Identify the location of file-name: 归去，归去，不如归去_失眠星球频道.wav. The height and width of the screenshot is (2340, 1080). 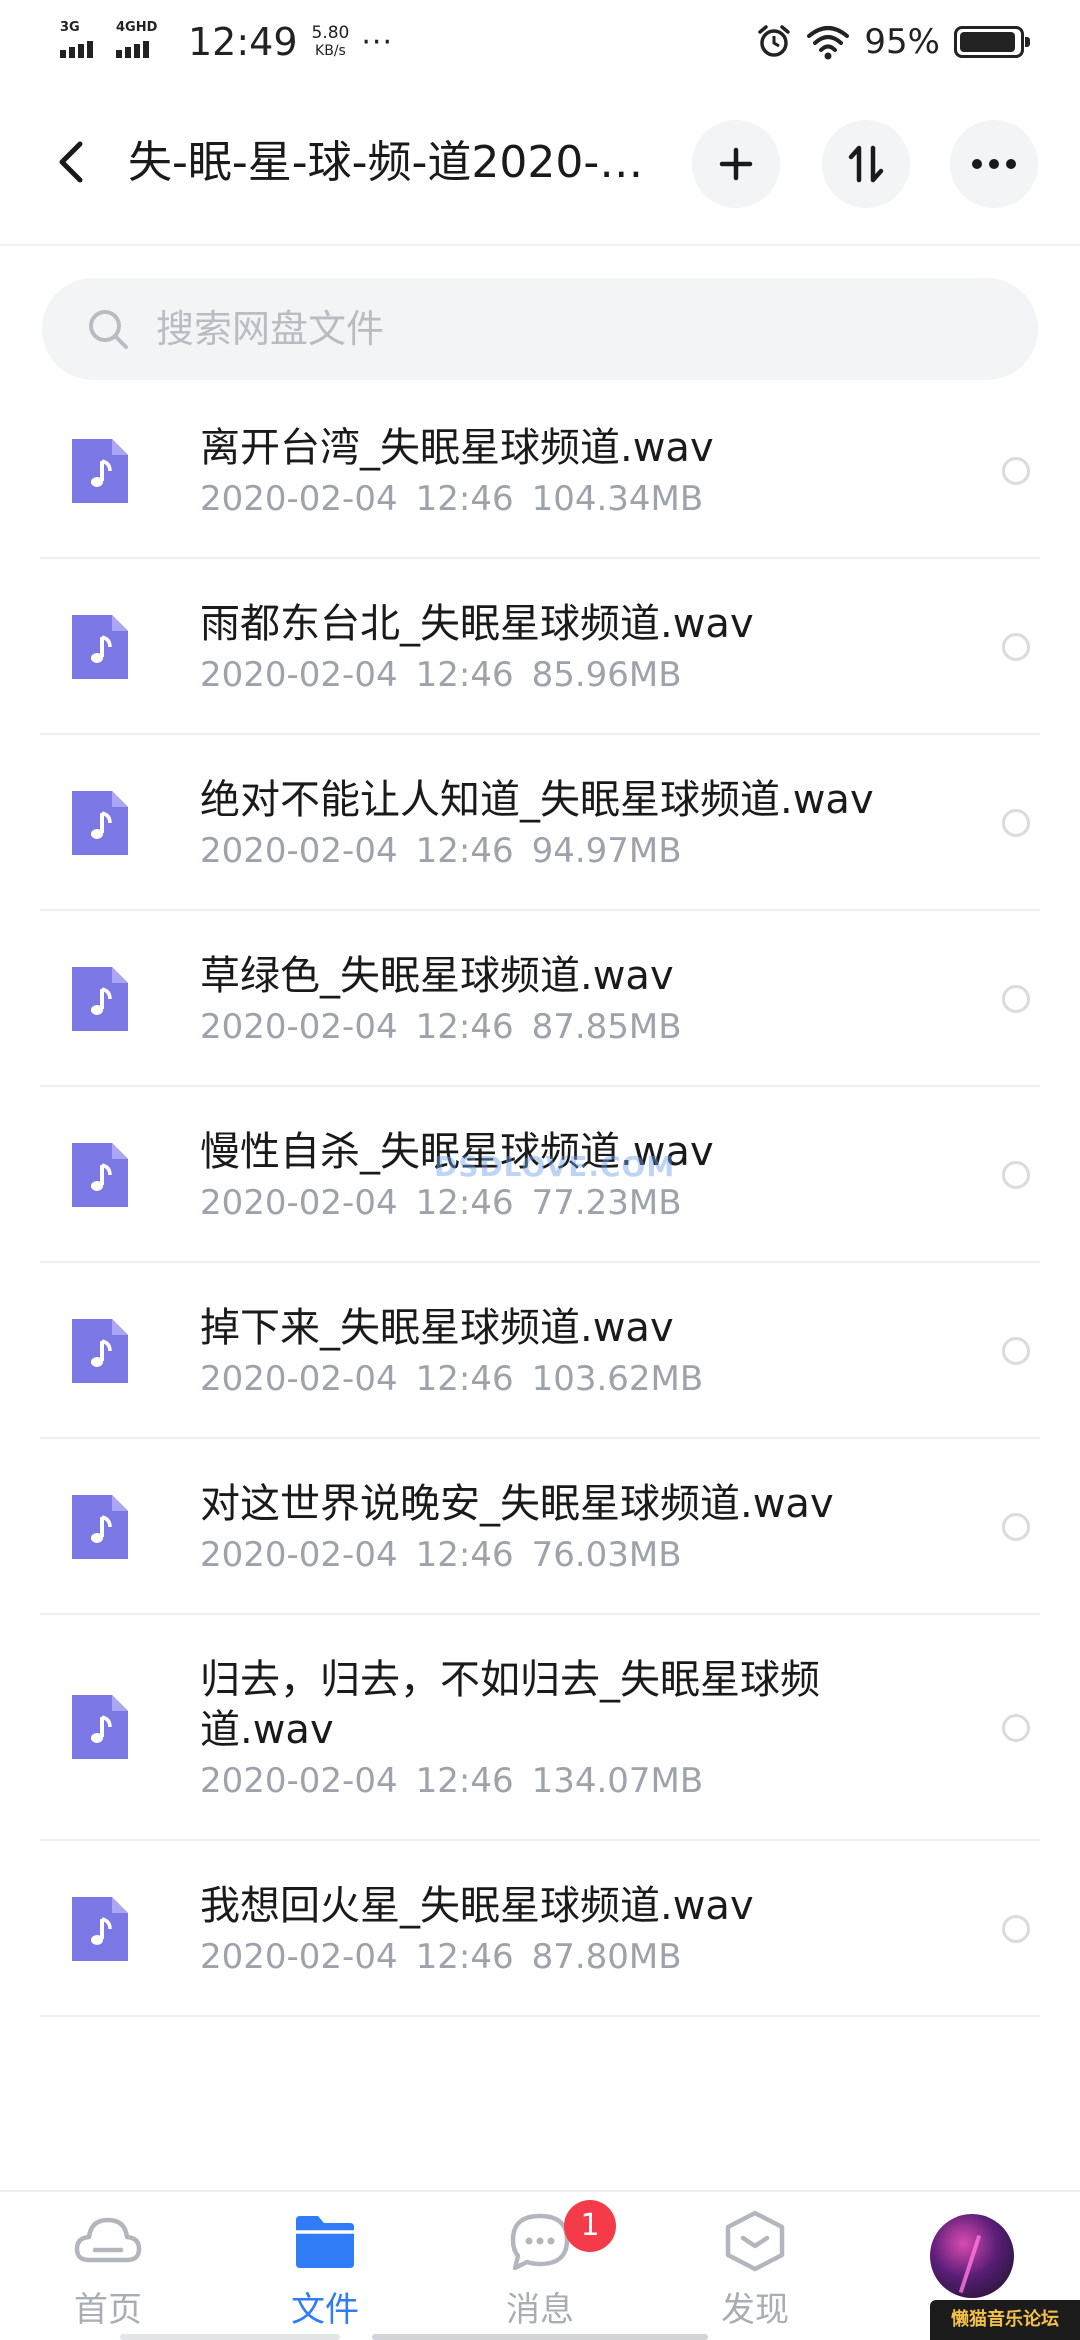
(510, 1705).